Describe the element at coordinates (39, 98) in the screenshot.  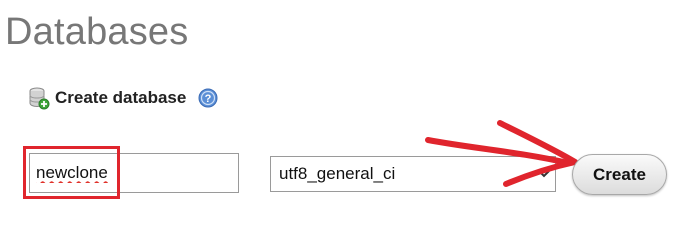
I see `database-add-icon` at that location.